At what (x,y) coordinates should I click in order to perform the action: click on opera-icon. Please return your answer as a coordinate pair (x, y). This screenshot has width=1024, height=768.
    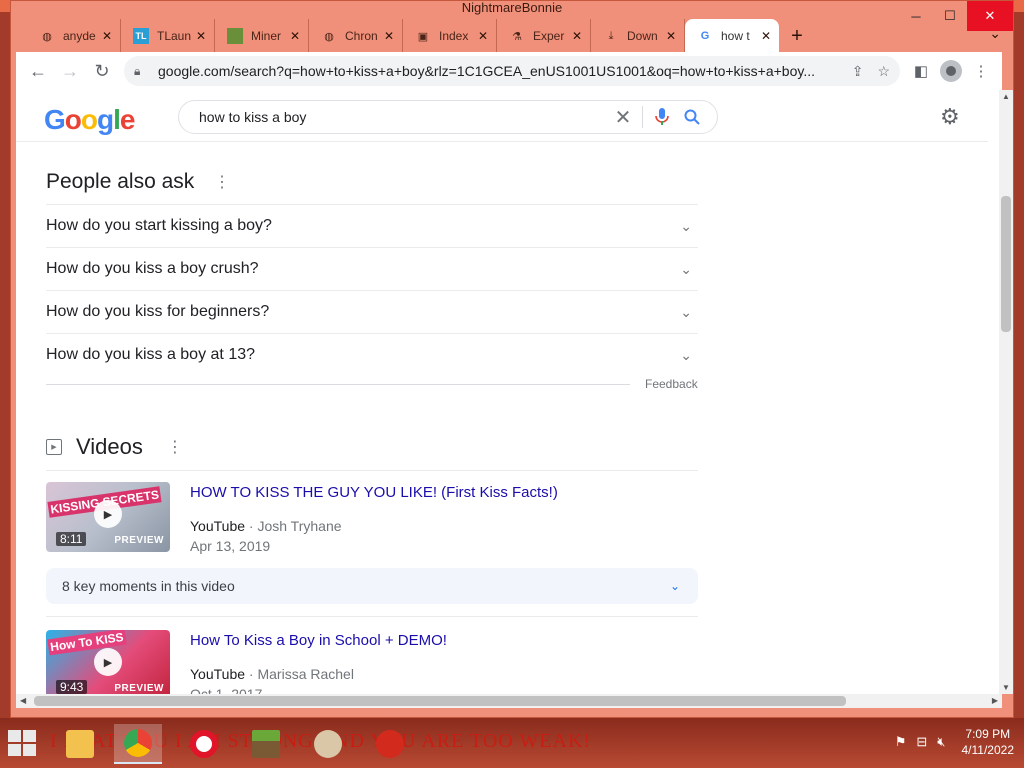
    Looking at the image, I should click on (204, 744).